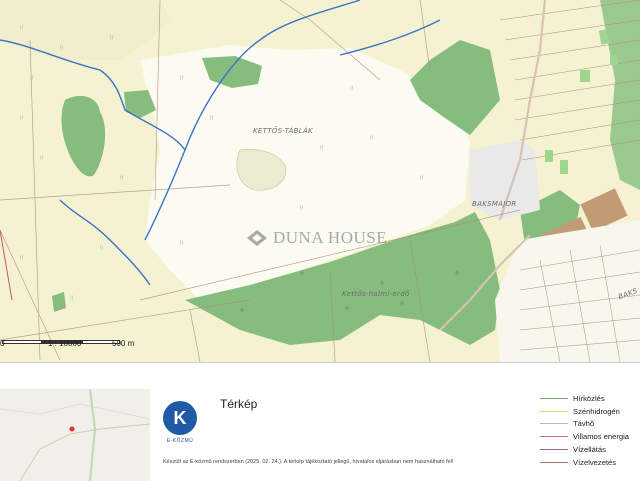 The image size is (640, 481). I want to click on legend-item: Villamos energia, so click(590, 436).